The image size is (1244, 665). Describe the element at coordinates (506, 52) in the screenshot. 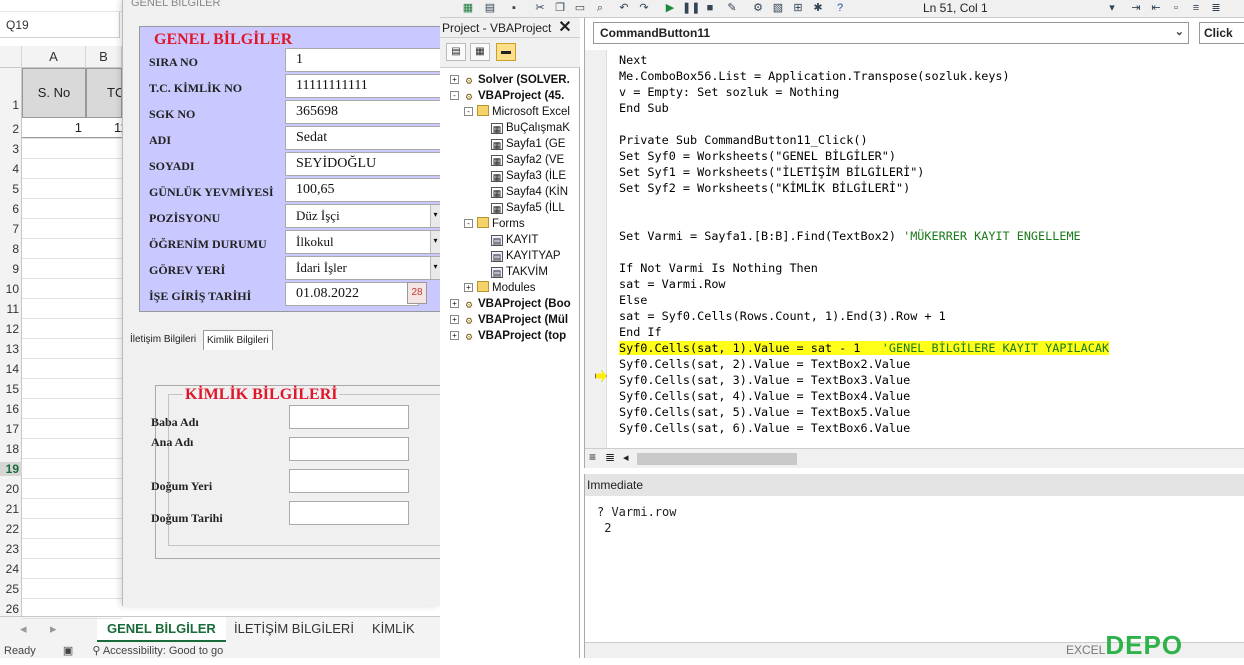

I see `toggle-folders-icon: ▬` at that location.